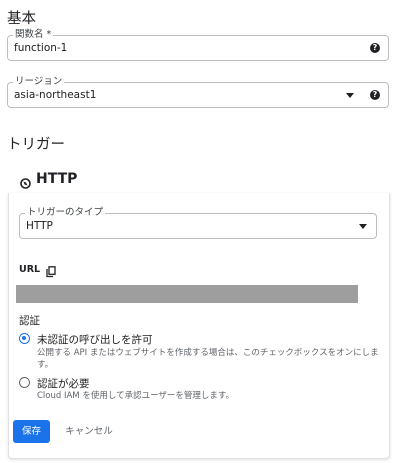 This screenshot has width=409, height=463. What do you see at coordinates (198, 223) in the screenshot?
I see `trigger-type-select: トリガーのタイプ HTTP` at bounding box center [198, 223].